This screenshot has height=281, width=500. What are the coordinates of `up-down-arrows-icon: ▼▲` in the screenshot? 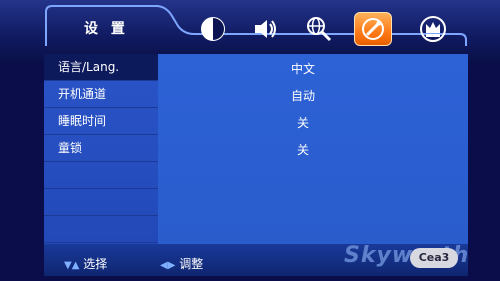 It's located at (72, 265).